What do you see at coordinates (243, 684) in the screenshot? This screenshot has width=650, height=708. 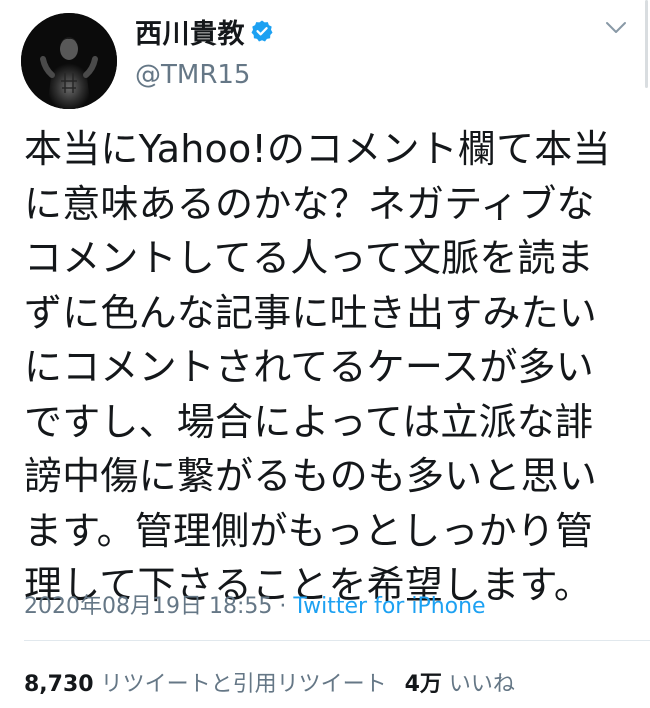 I see `retweets-label: リツイートと引用リツイート` at bounding box center [243, 684].